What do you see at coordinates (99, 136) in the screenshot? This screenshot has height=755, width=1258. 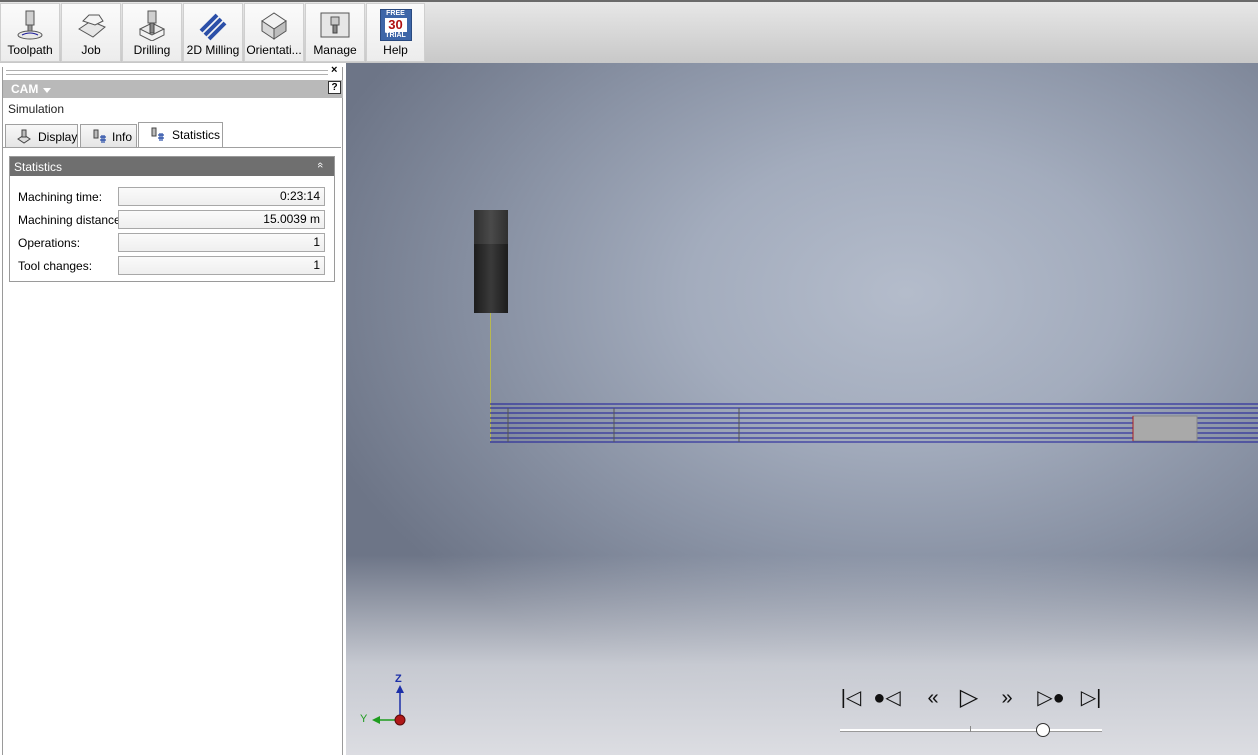 I see `info-icon` at bounding box center [99, 136].